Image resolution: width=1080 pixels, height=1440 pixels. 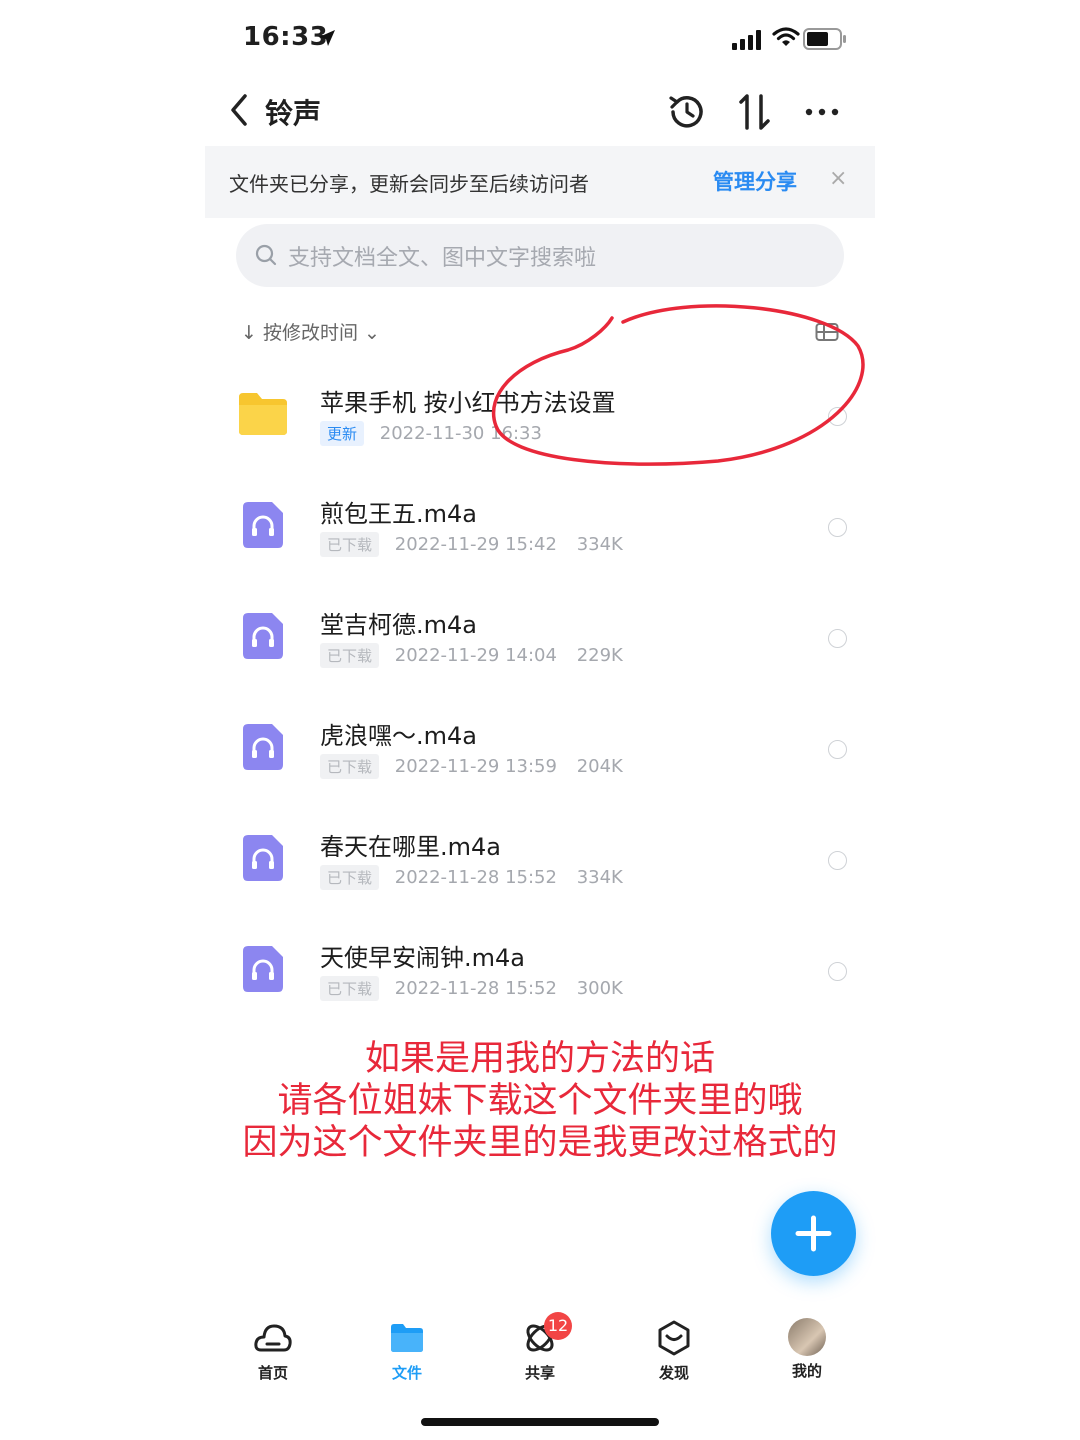 What do you see at coordinates (824, 39) in the screenshot?
I see `battery-icon` at bounding box center [824, 39].